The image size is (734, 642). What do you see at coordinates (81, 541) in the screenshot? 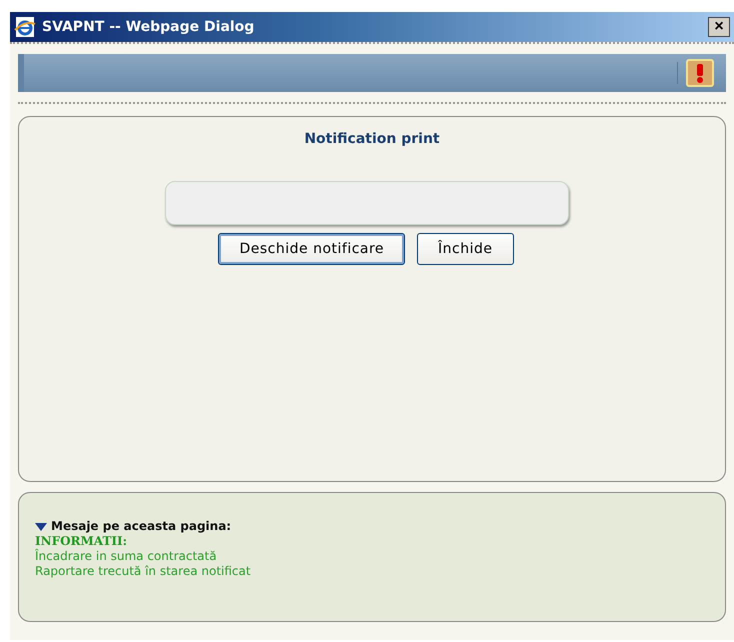
I see `message-category: INFORMATII:` at bounding box center [81, 541].